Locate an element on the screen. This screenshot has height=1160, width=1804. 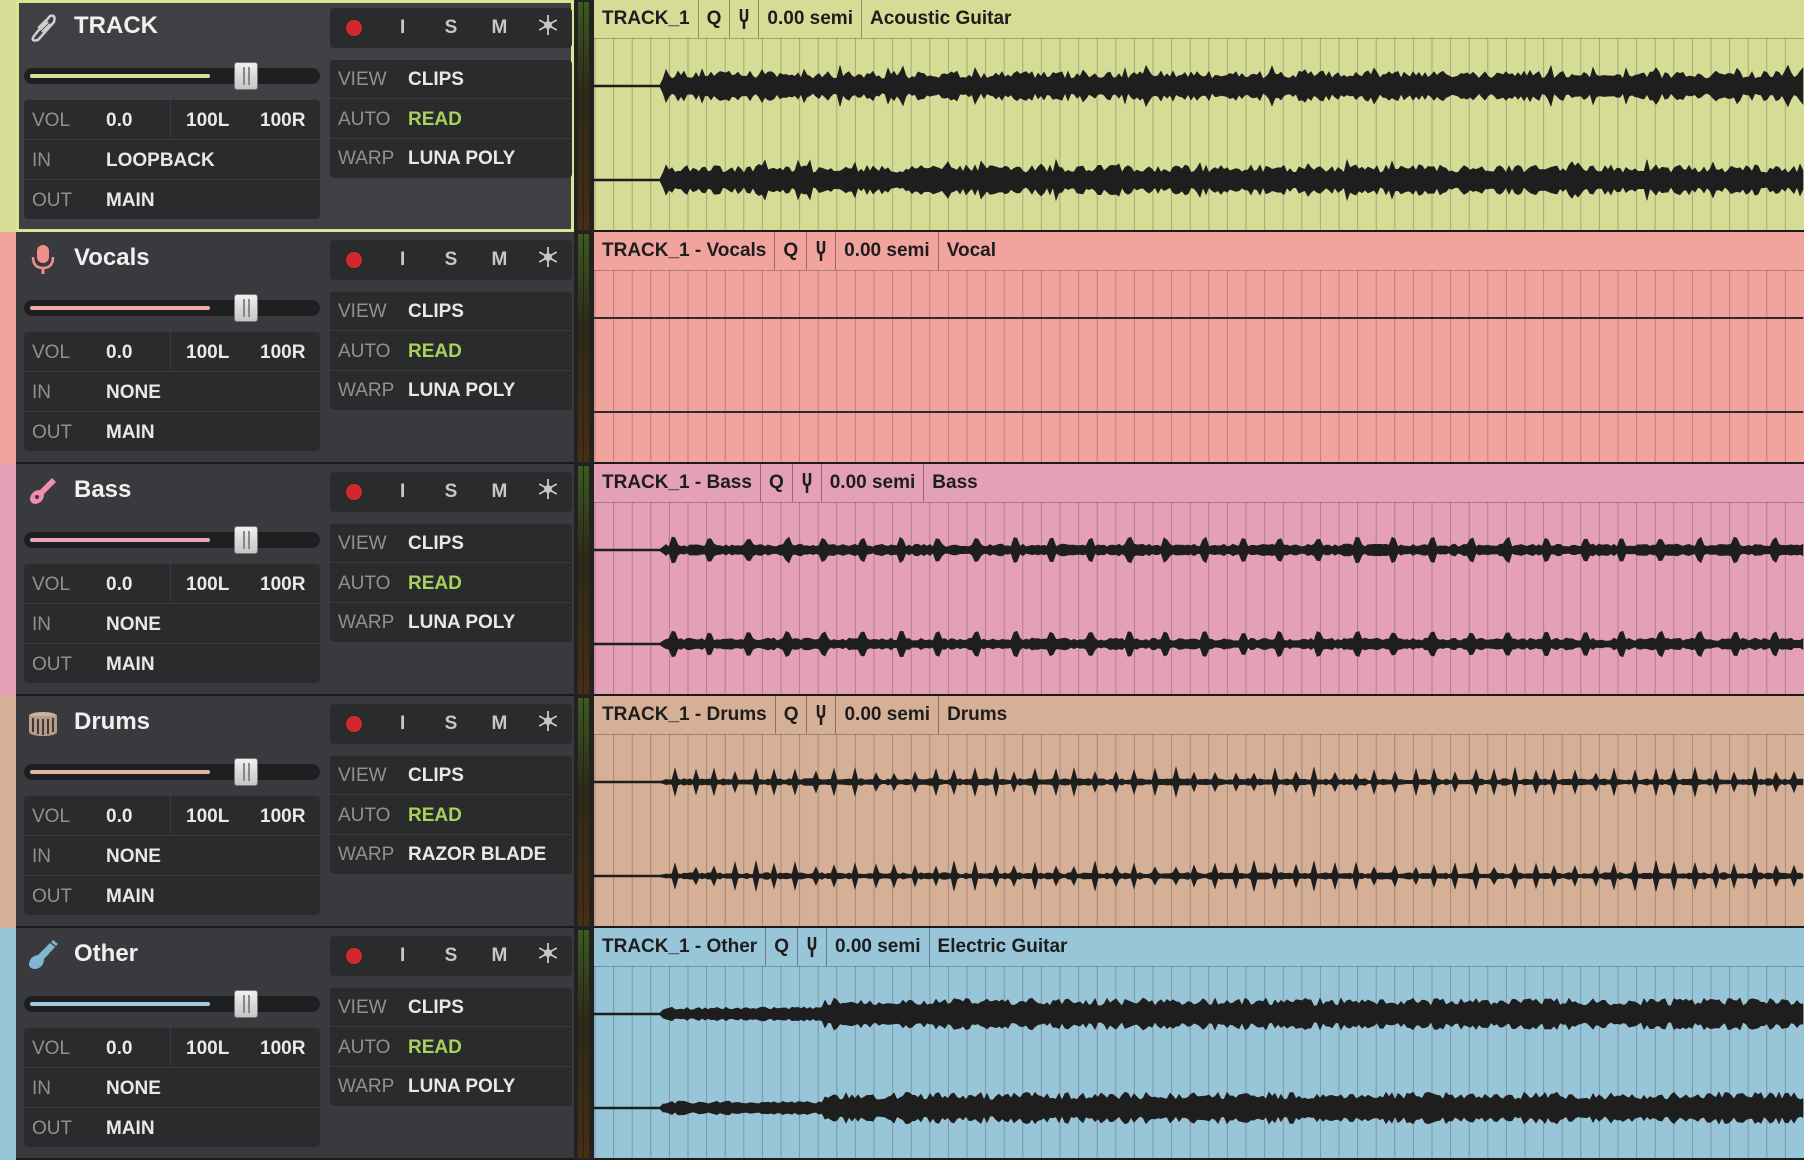
bass-guitar-icon is located at coordinates (43, 491).